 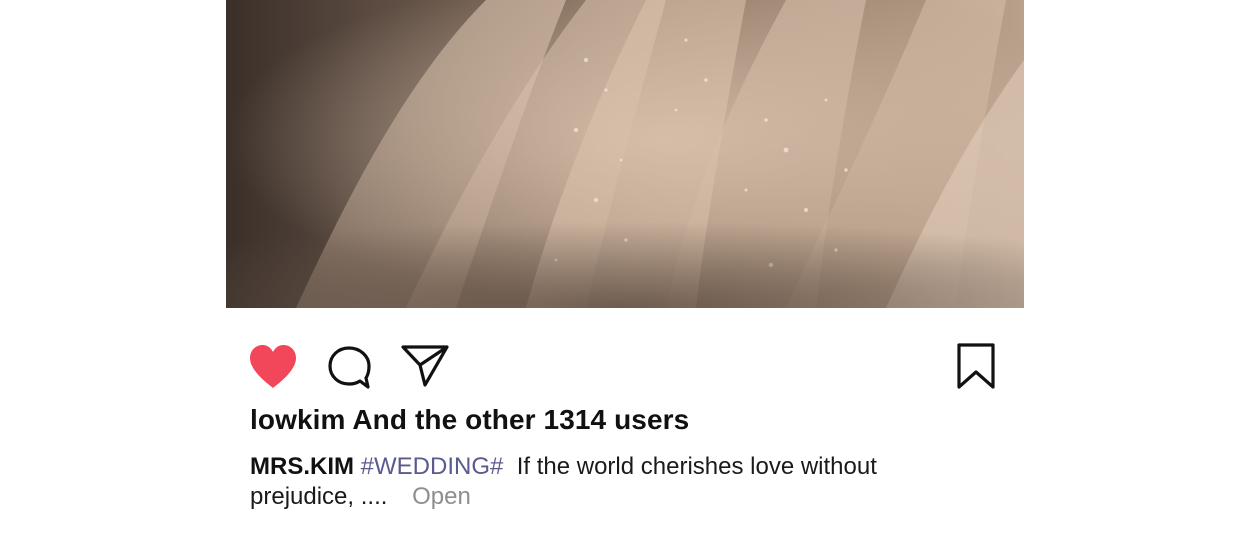 I want to click on bookmark-icon, so click(x=976, y=366).